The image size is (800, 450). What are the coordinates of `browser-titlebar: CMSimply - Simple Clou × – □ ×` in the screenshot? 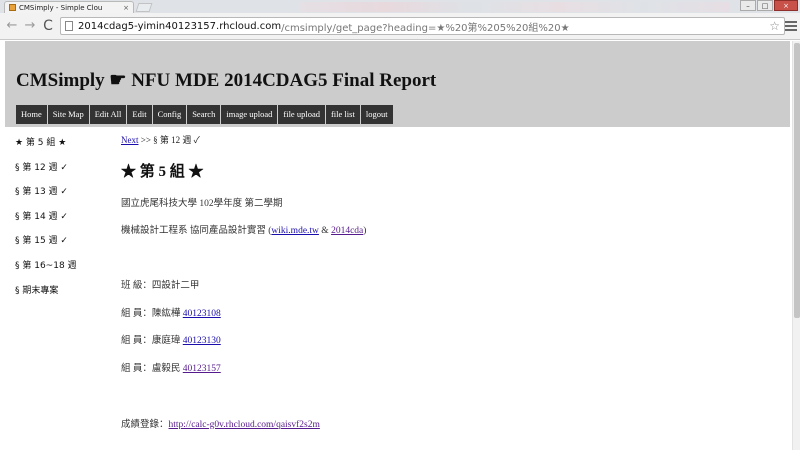 It's located at (400, 6).